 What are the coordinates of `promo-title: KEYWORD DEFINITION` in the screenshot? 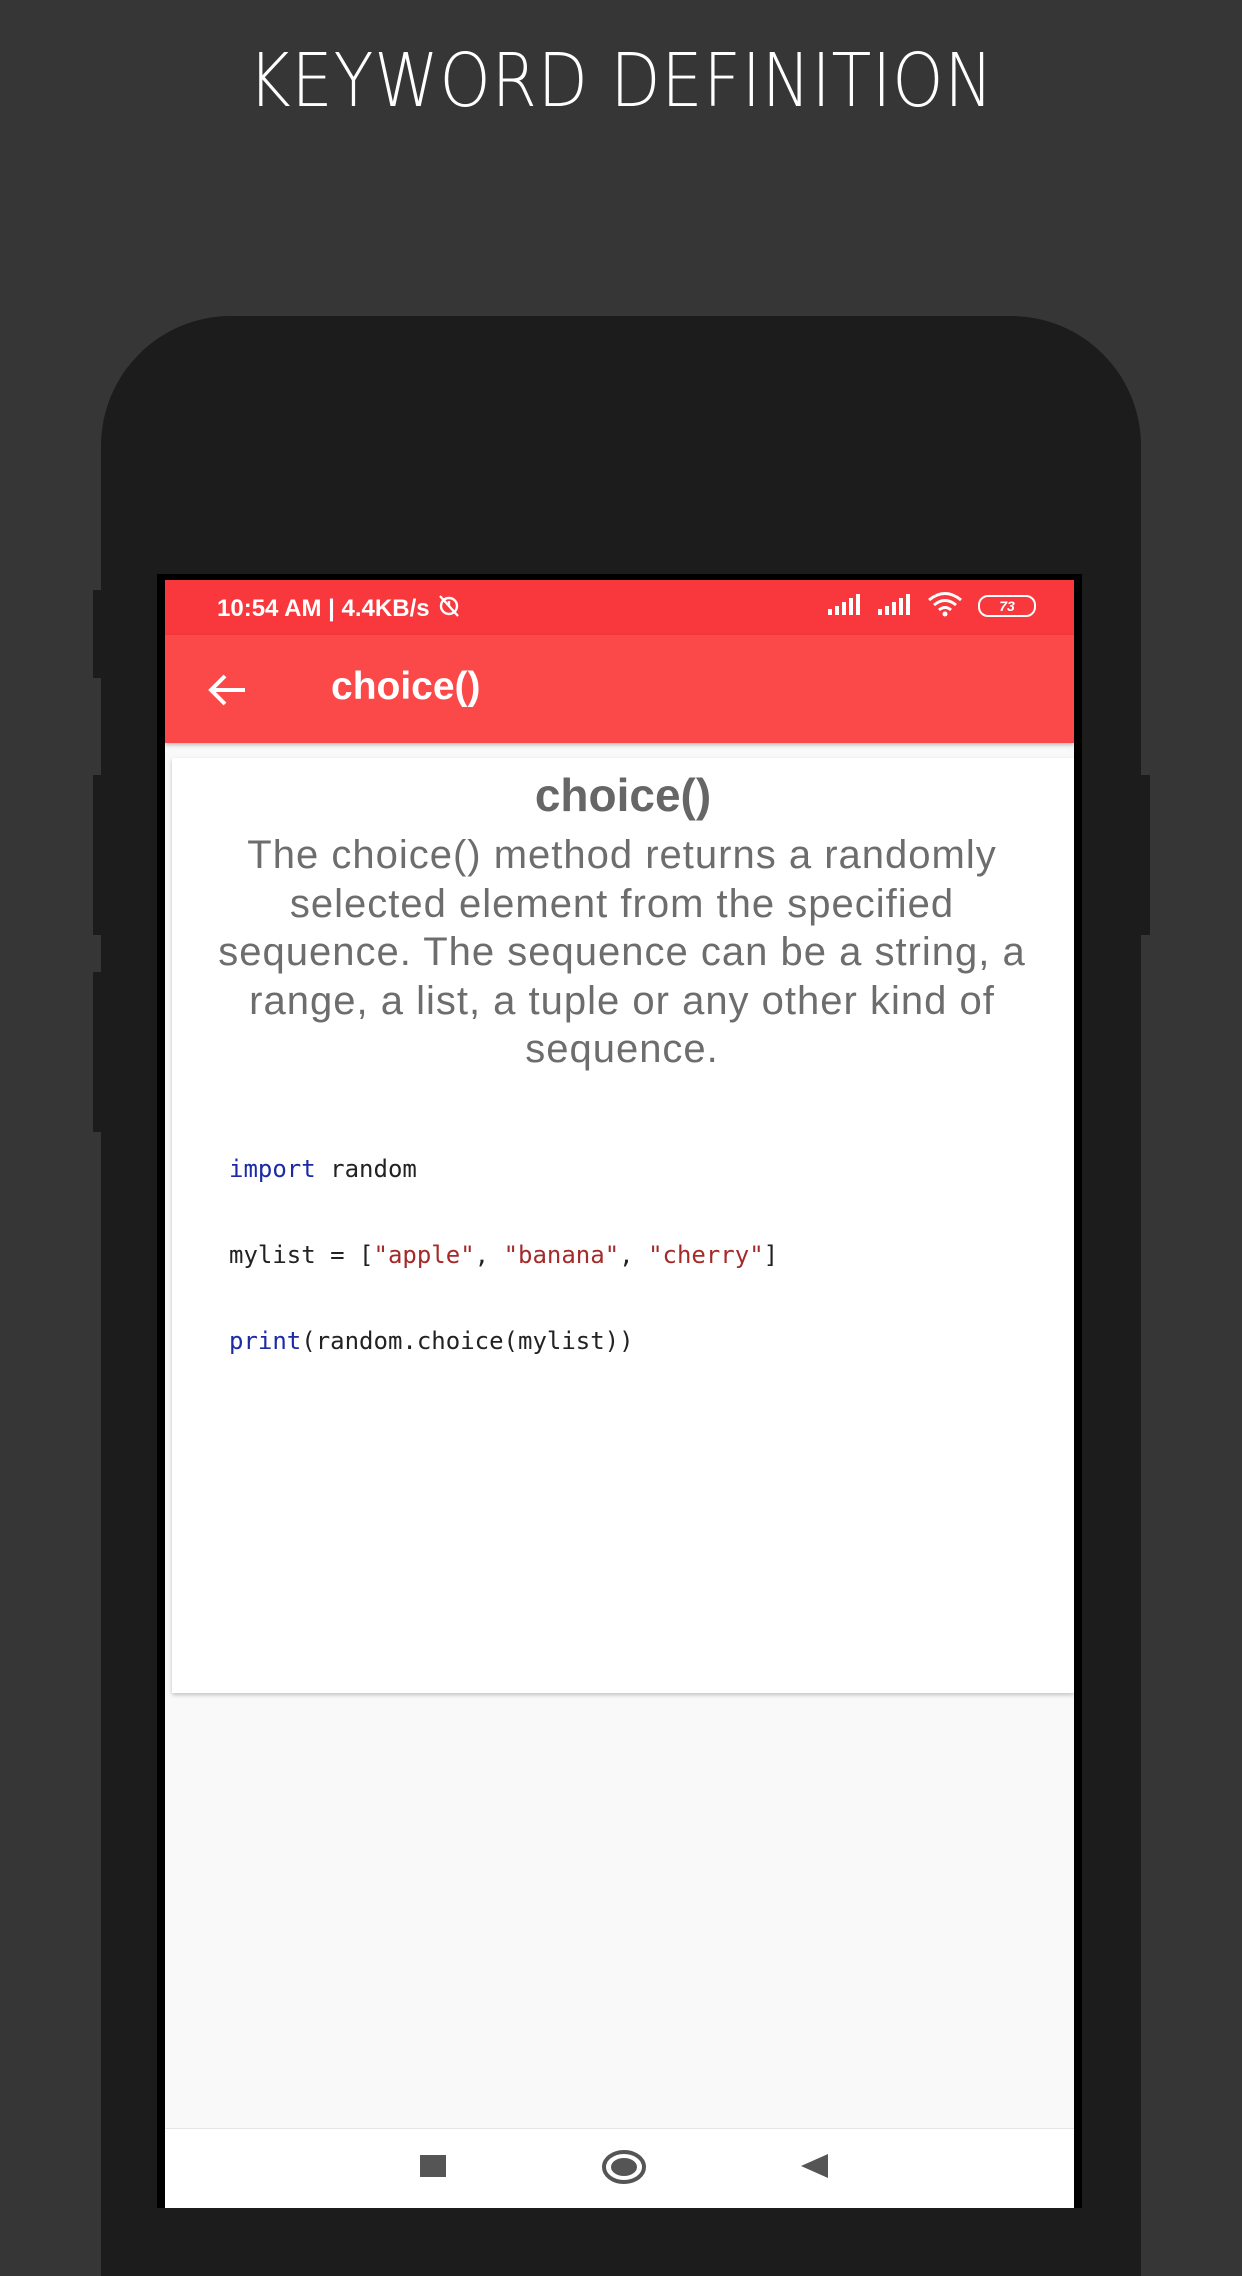 It's located at (621, 81).